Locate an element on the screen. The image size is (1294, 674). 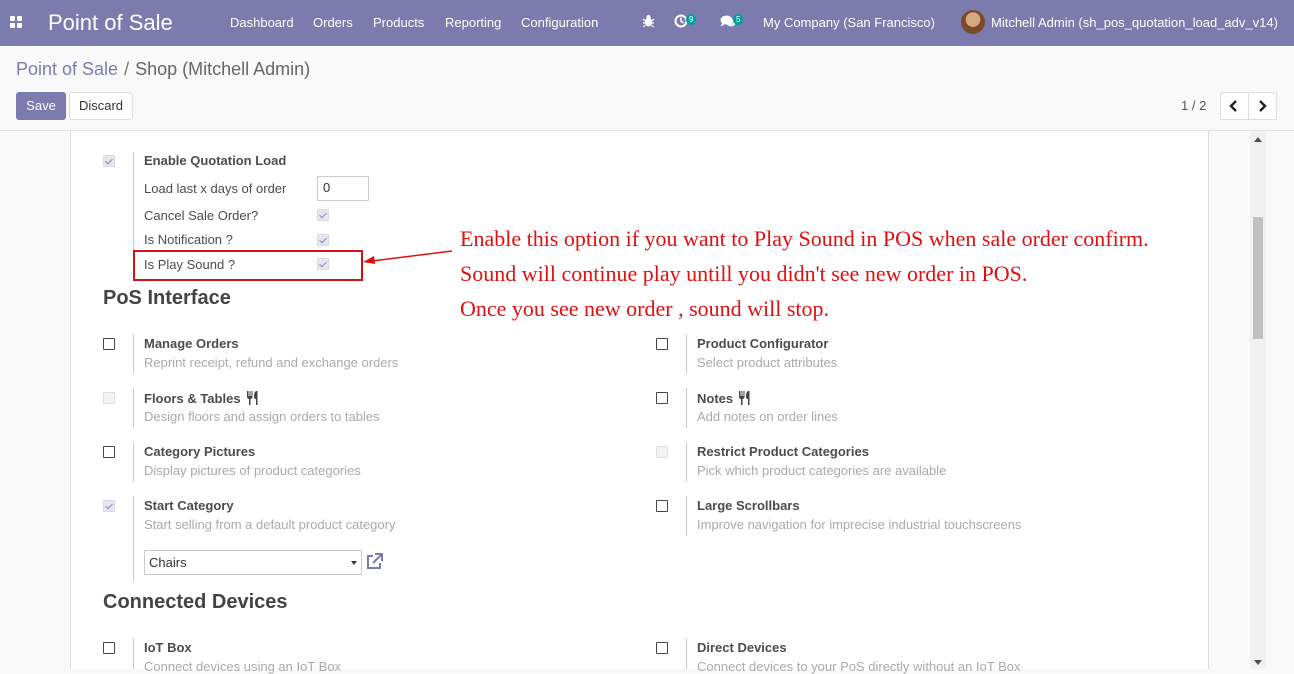
days-label: Load last x days of order is located at coordinates (215, 188).